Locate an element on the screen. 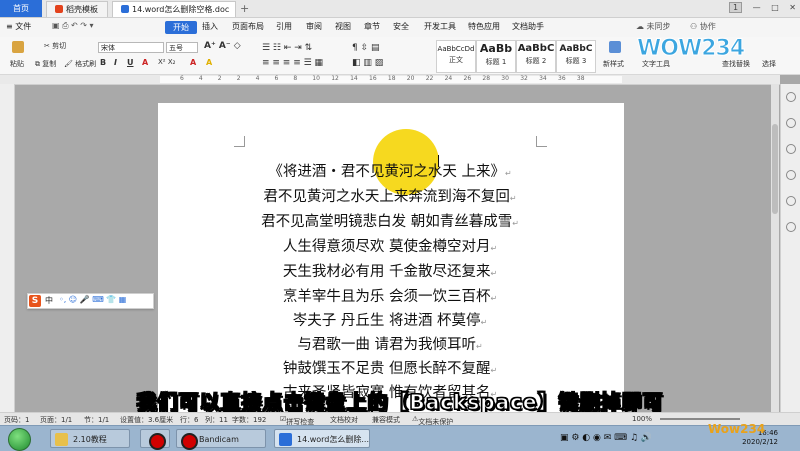 This screenshot has width=800, height=451. doc-verify-button: 文档校对 is located at coordinates (344, 420).